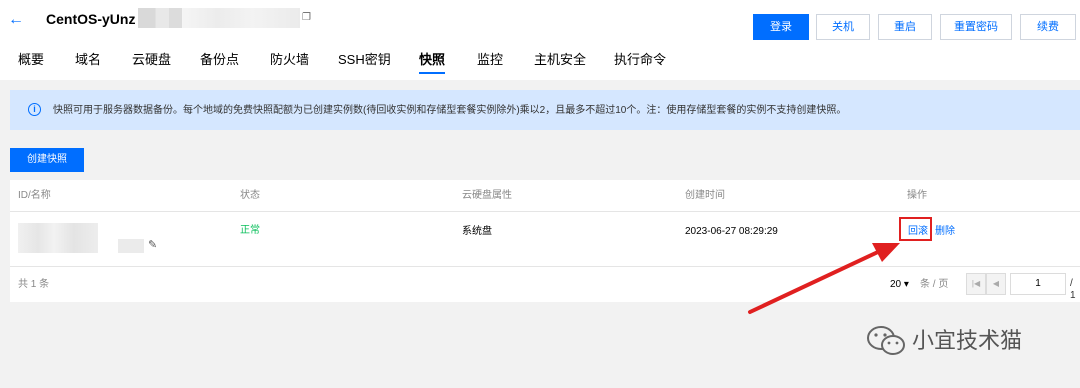  What do you see at coordinates (886, 340) in the screenshot?
I see `wechat-logo-icon` at bounding box center [886, 340].